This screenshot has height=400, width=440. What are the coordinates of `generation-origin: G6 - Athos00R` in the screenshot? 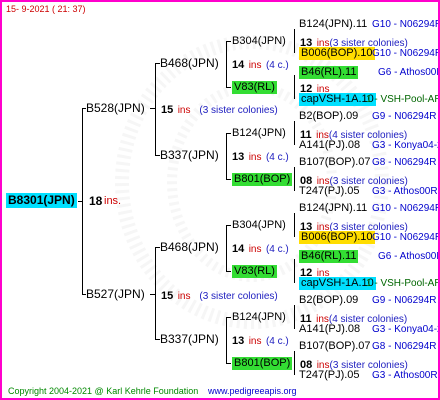 It's located at (409, 72).